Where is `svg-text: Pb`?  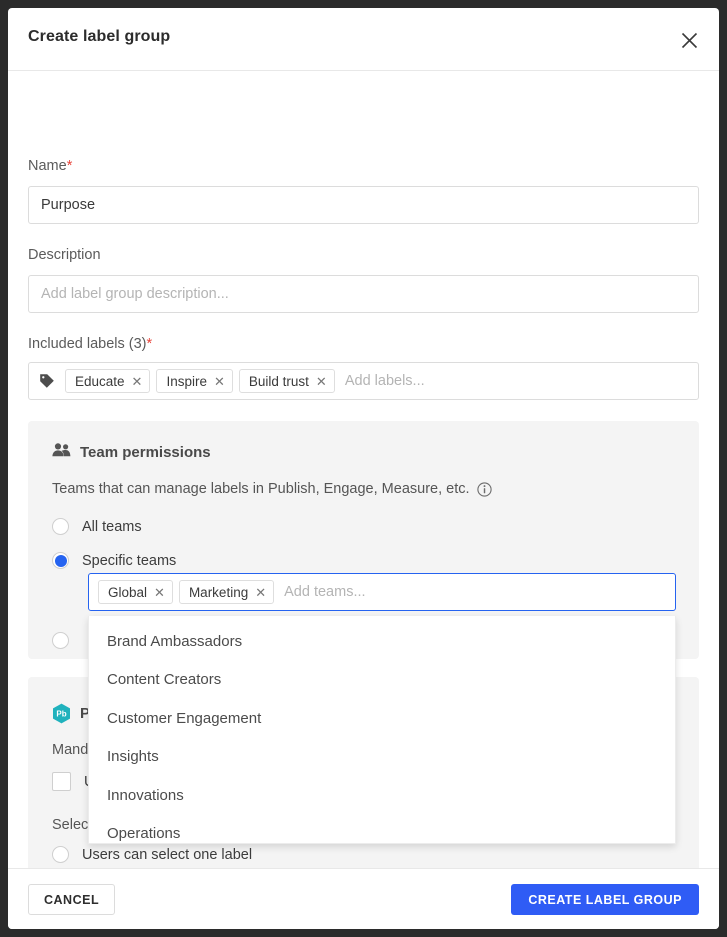 svg-text: Pb is located at coordinates (61, 714).